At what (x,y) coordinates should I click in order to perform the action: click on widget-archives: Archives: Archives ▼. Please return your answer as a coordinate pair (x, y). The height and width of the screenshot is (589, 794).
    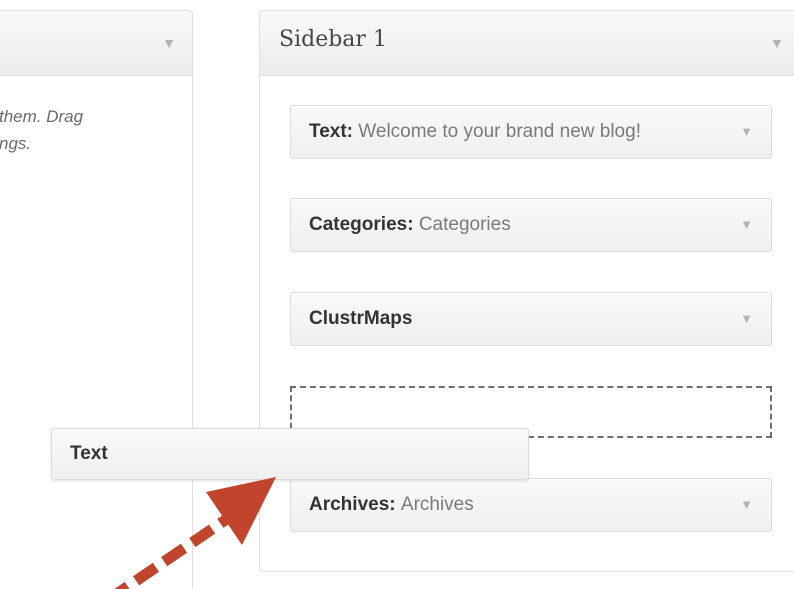
    Looking at the image, I should click on (531, 505).